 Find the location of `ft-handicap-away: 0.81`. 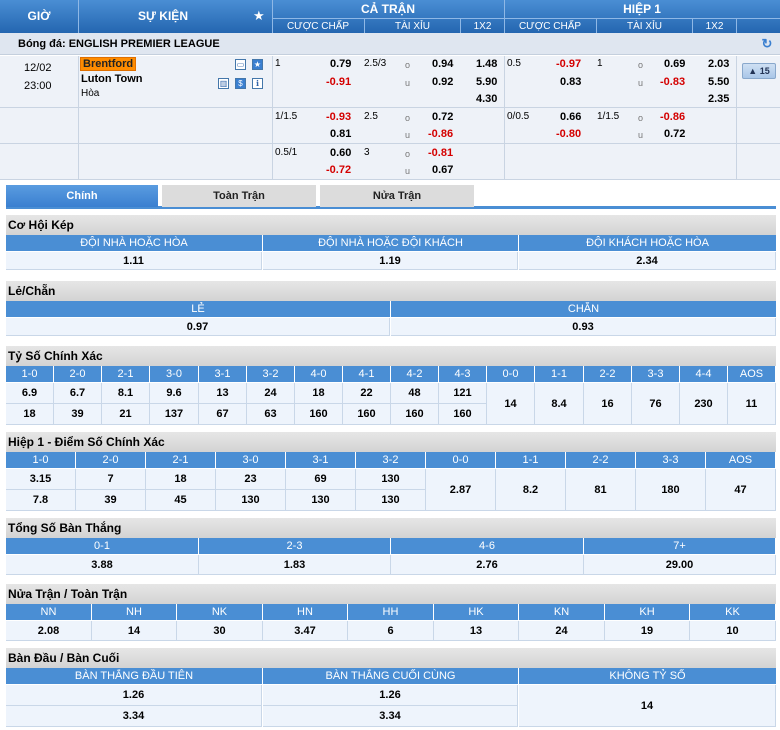

ft-handicap-away: 0.81 is located at coordinates (340, 134).